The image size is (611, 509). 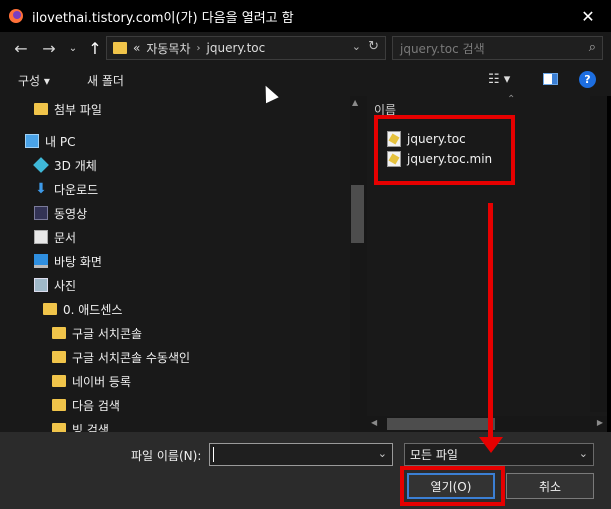 What do you see at coordinates (550, 486) in the screenshot?
I see `cancel-button: 취소` at bounding box center [550, 486].